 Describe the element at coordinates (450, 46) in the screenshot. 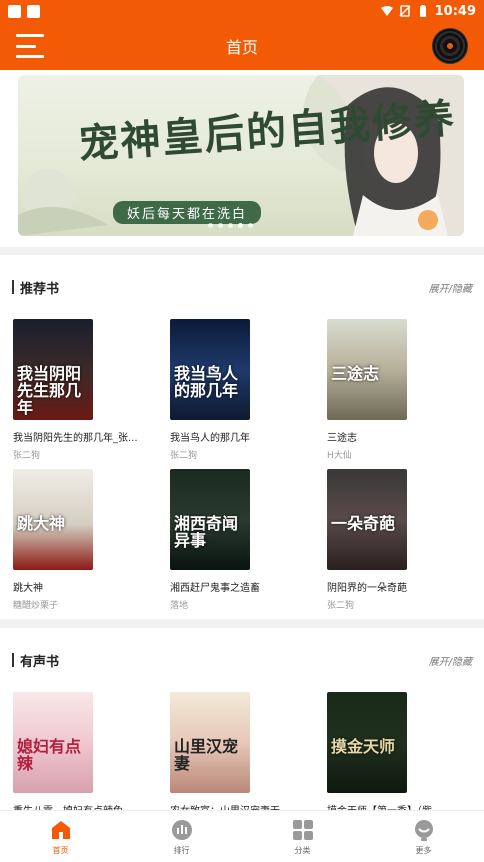

I see `music-disc-button` at that location.